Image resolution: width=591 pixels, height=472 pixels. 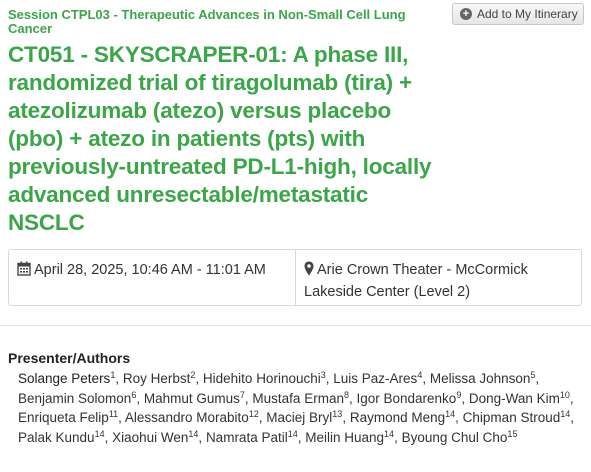 I want to click on author-item: Namrata Patil14, so click(x=251, y=436).